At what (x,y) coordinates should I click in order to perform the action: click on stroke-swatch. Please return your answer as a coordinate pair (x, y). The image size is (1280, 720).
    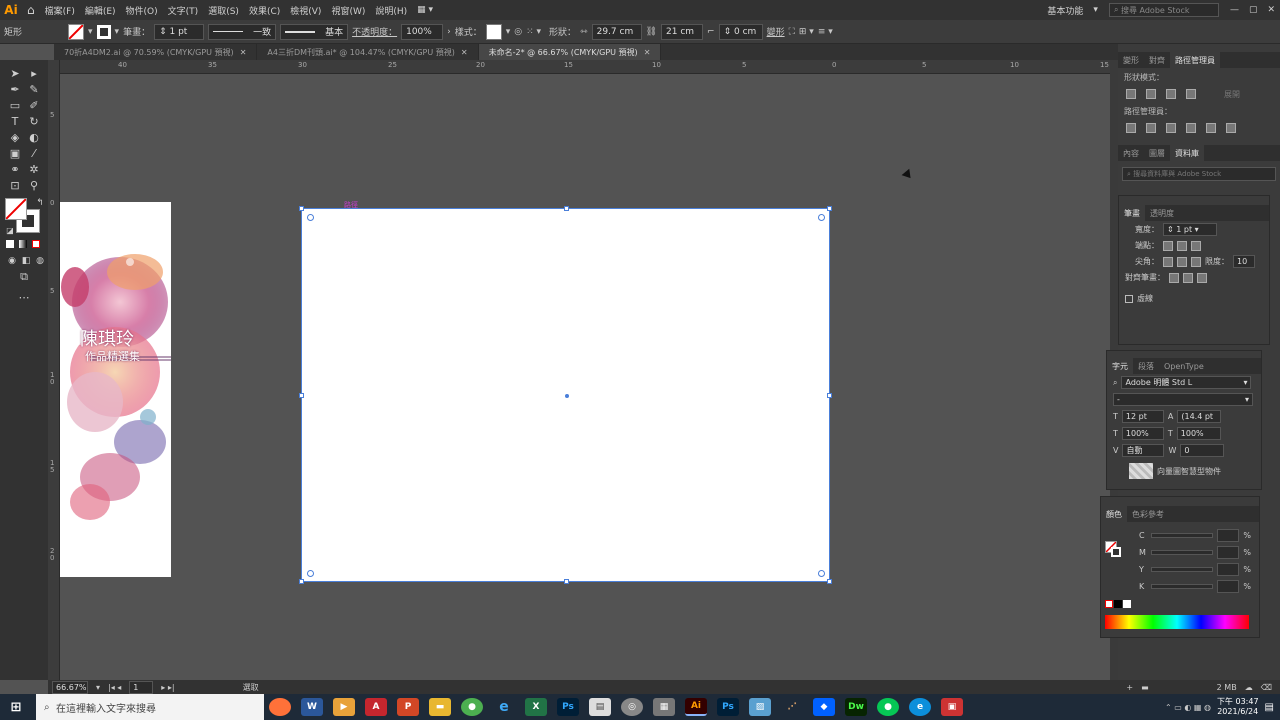
    Looking at the image, I should click on (103, 31).